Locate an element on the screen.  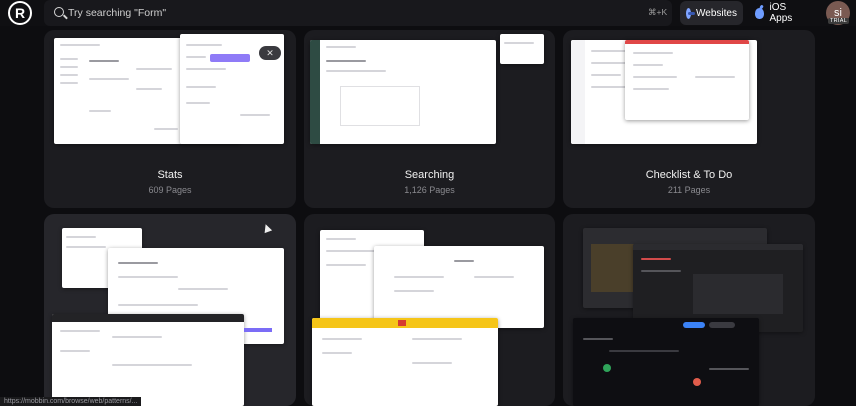
category-page-count: 211 Pages is located at coordinates (689, 190).